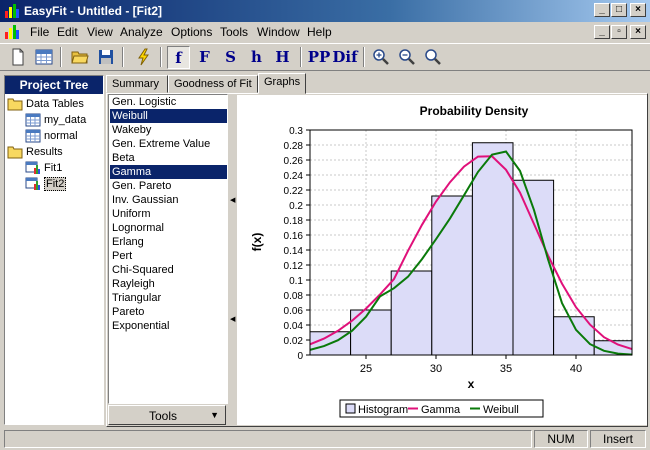 This screenshot has height=450, width=650. I want to click on list-item: Exponential, so click(168, 326).